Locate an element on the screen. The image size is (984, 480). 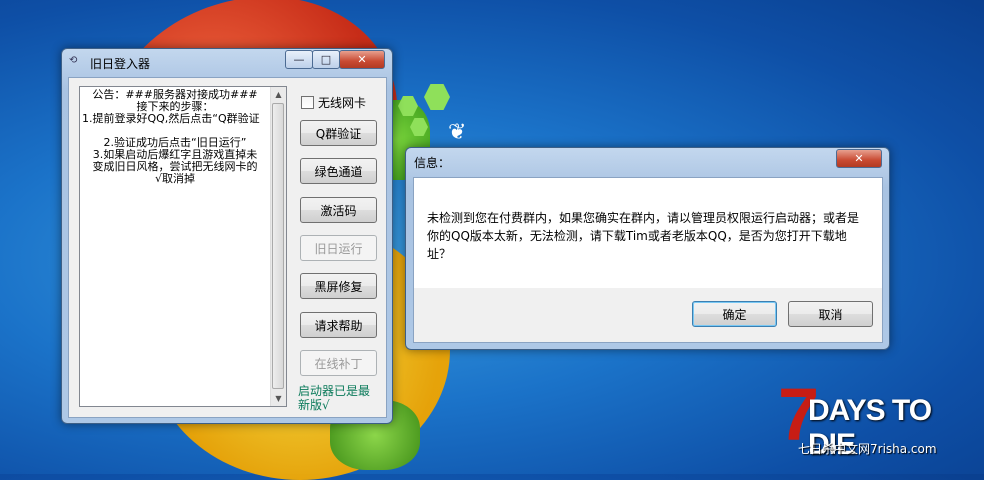
app-icon: ⟲ is located at coordinates (73, 60).